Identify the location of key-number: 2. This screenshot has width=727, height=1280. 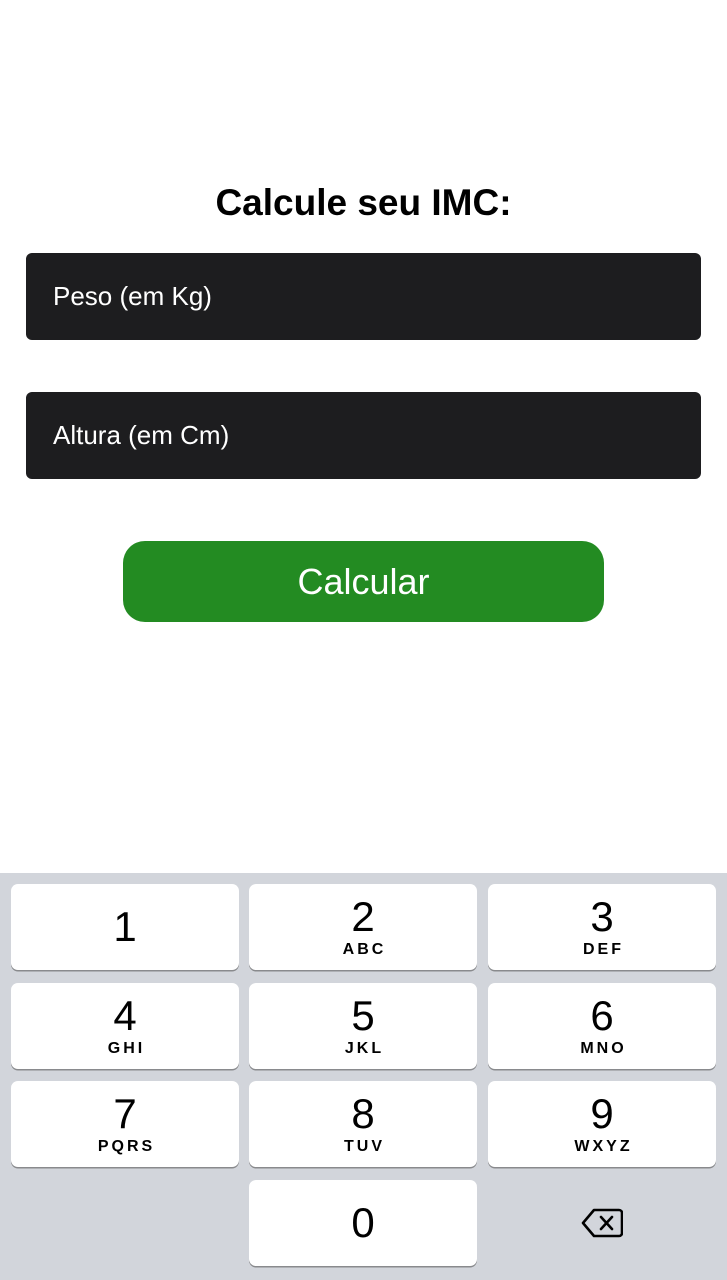
(363, 916).